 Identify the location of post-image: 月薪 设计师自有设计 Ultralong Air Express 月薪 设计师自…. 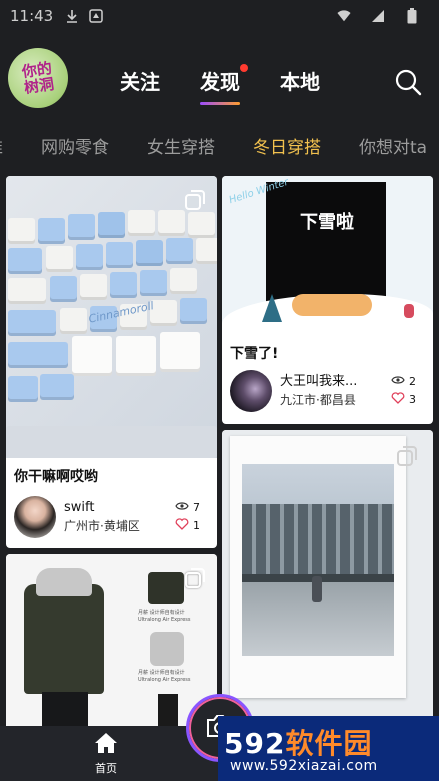
(111, 640).